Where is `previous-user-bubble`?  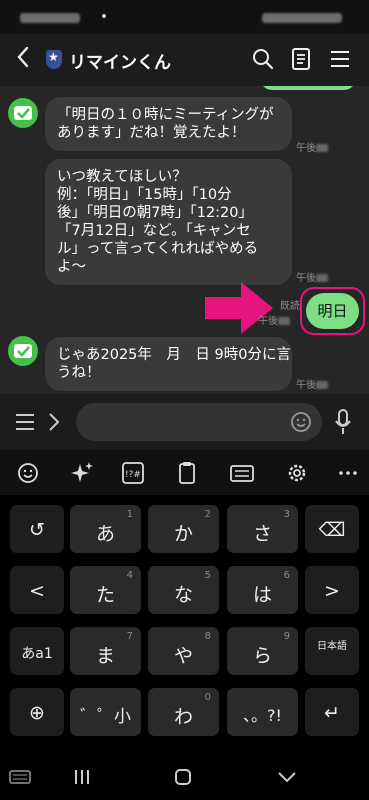 previous-user-bubble is located at coordinates (308, 88).